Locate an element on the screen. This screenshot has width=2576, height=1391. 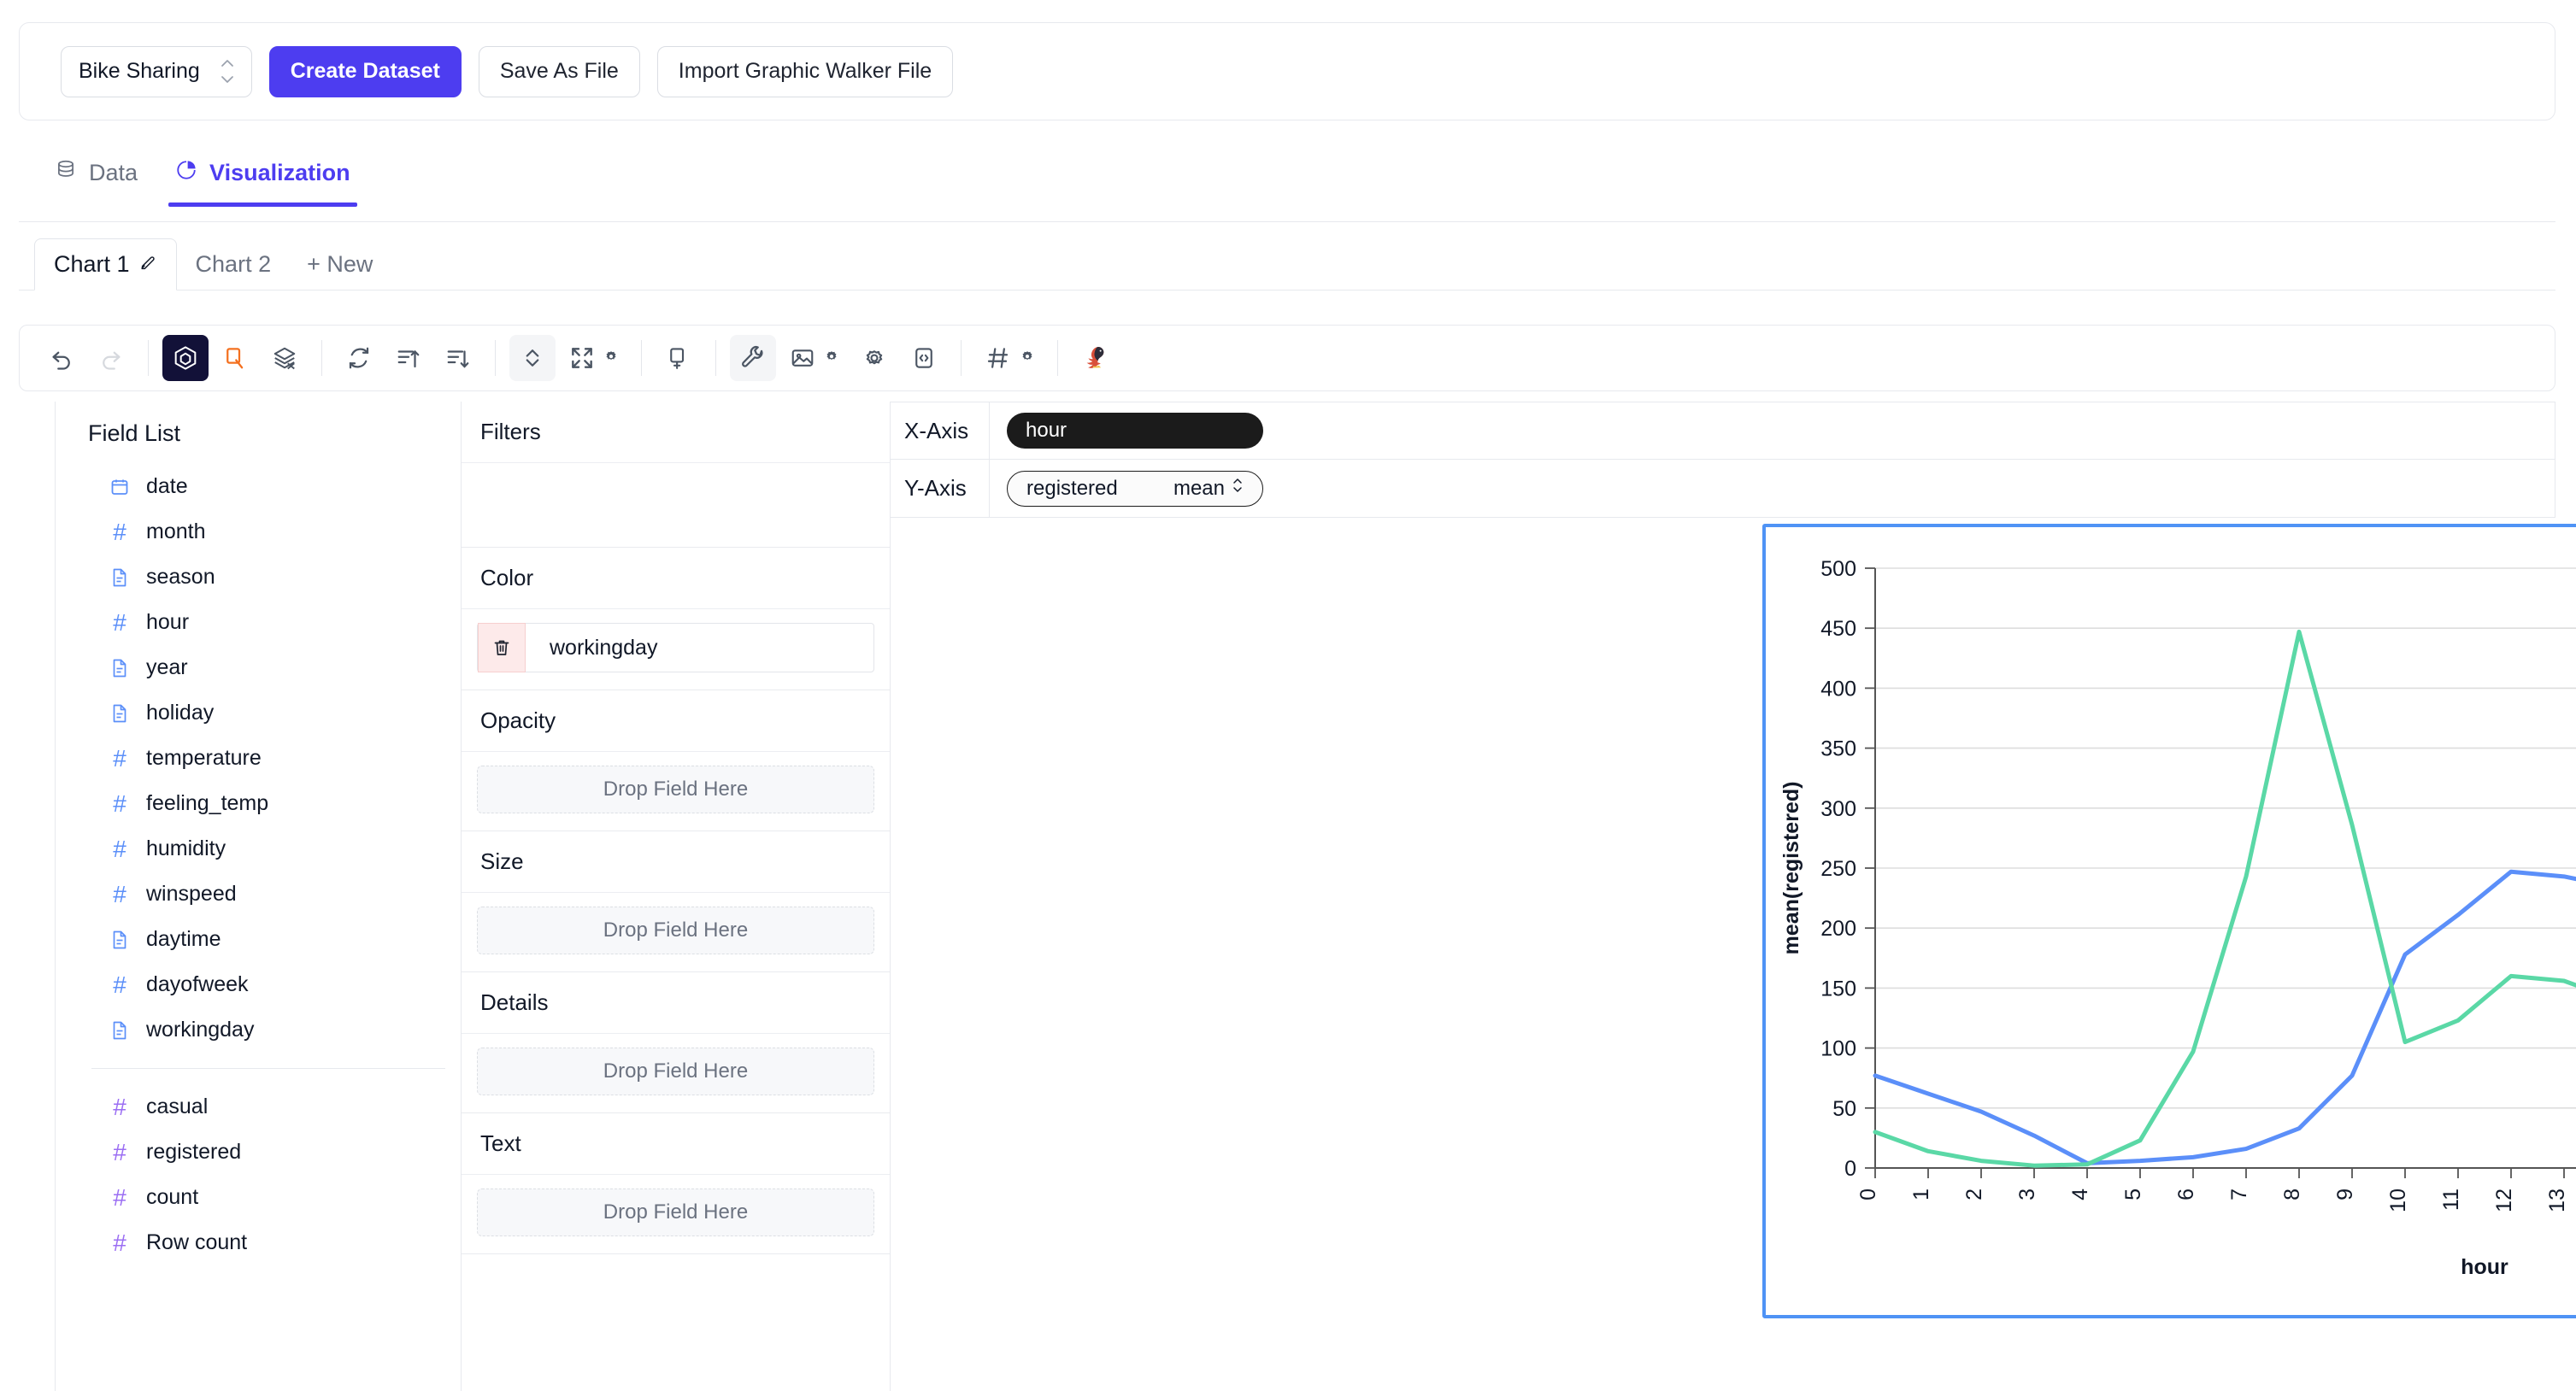
chevron-updown-icon is located at coordinates (1238, 488).